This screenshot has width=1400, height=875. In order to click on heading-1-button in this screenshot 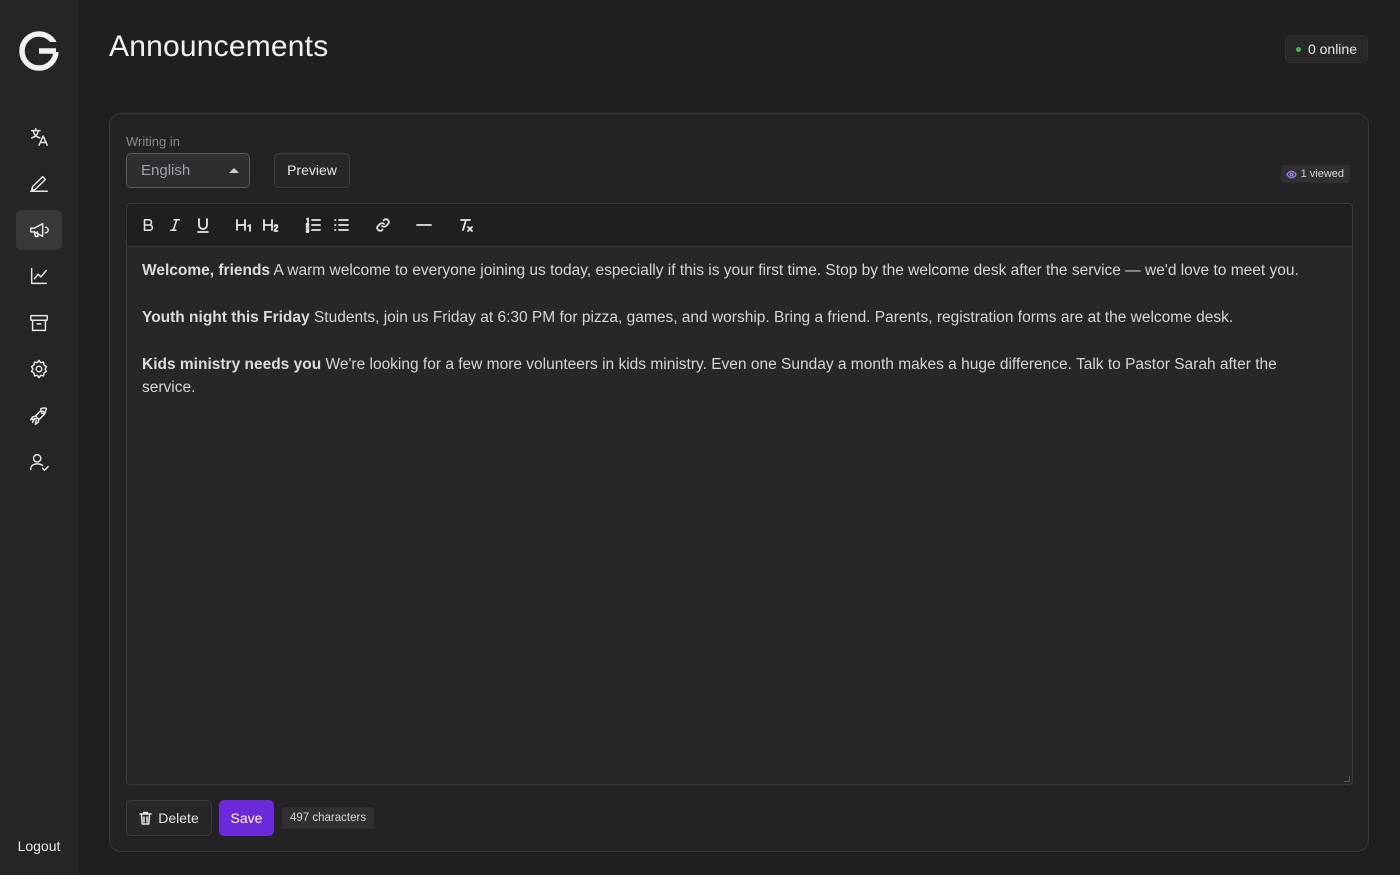, I will do `click(244, 225)`.